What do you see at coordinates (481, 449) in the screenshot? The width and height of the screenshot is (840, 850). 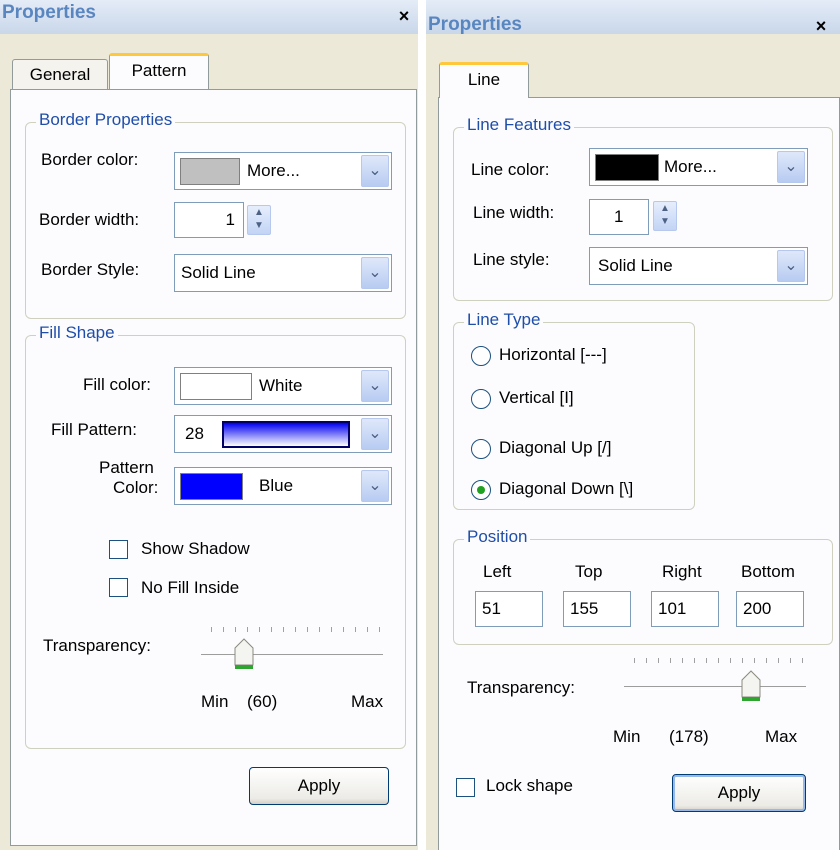 I see `radio-diagonal-up` at bounding box center [481, 449].